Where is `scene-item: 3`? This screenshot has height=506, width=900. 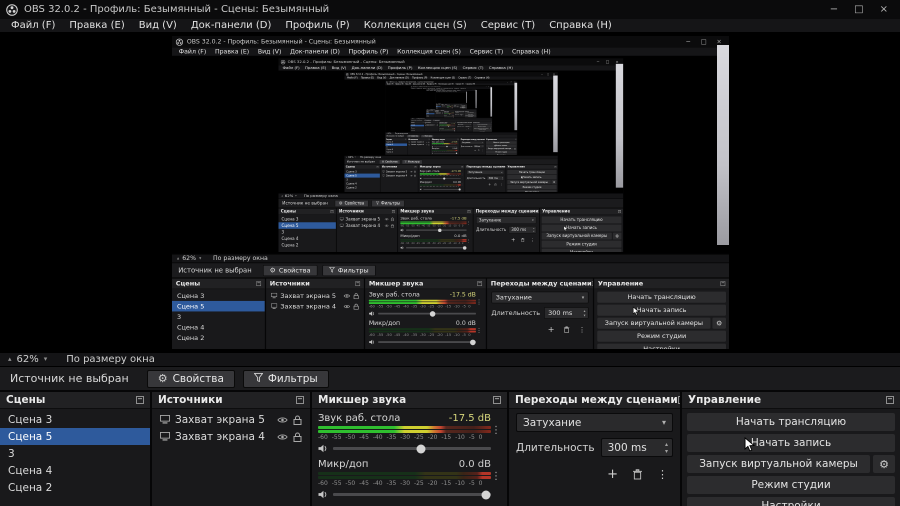
scene-item: 3 is located at coordinates (306, 231).